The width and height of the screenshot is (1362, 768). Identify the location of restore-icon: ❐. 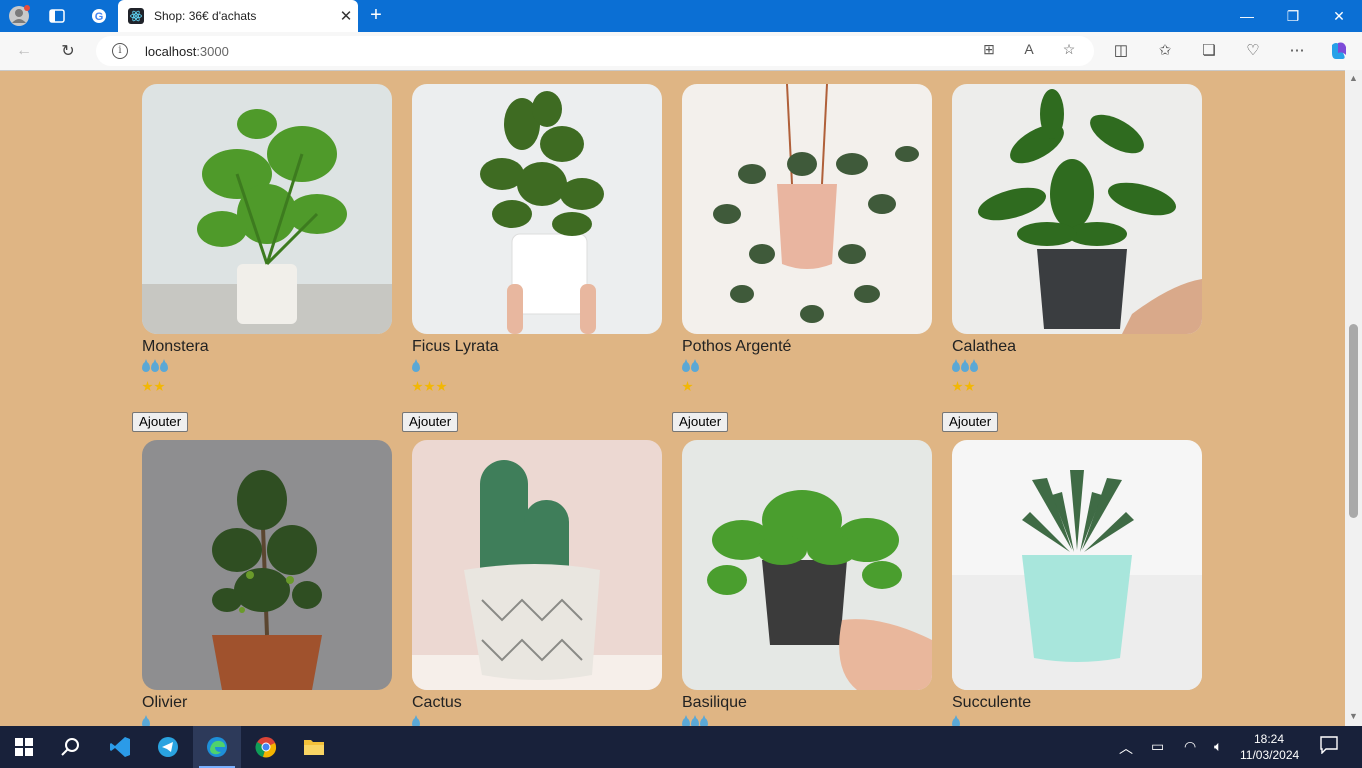
(1293, 16).